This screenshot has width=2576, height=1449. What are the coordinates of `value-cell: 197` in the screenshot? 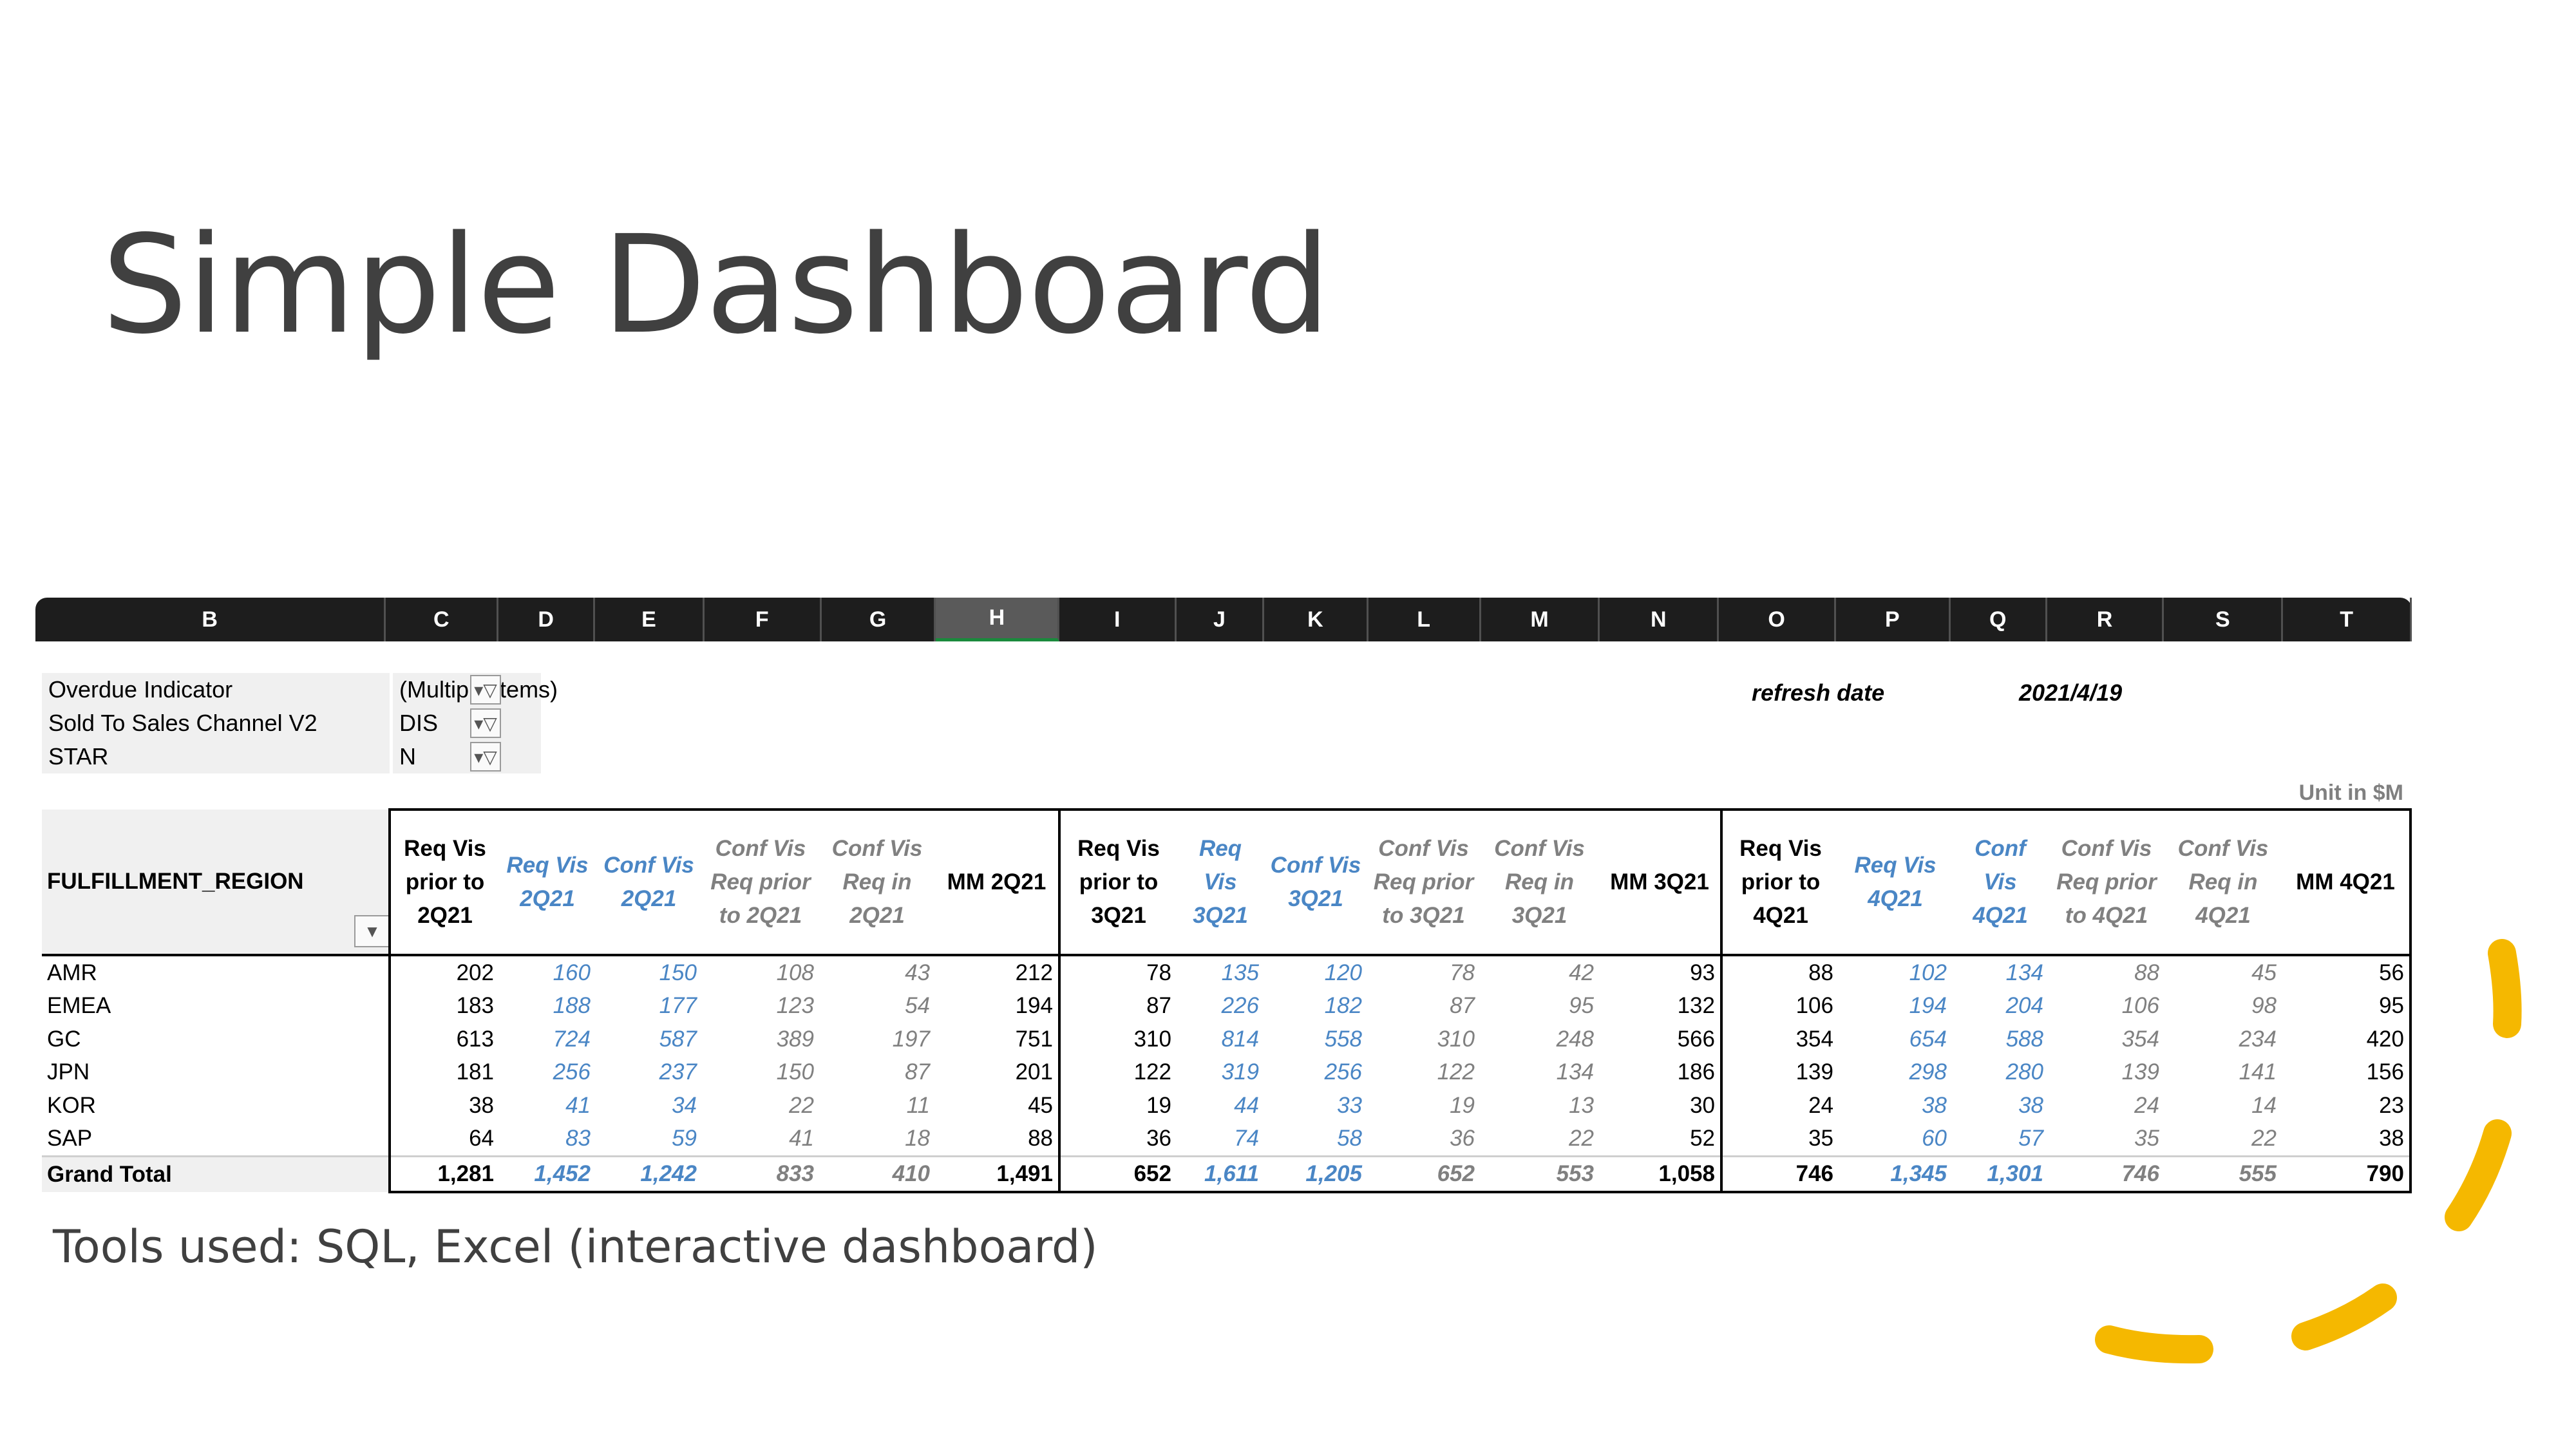 It's located at (911, 1039).